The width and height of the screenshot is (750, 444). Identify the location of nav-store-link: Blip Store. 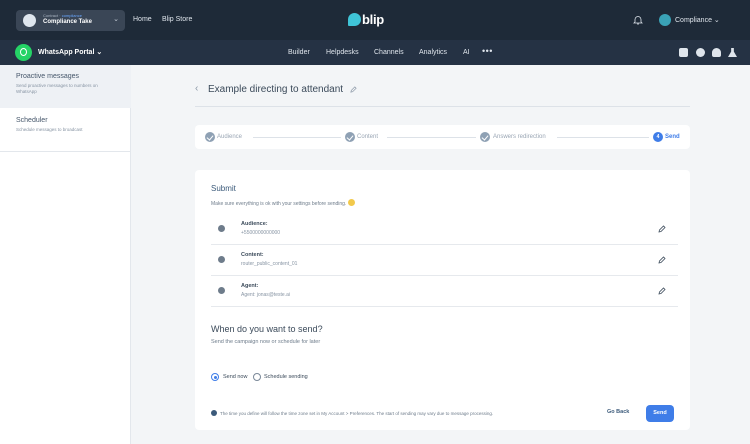
(177, 19).